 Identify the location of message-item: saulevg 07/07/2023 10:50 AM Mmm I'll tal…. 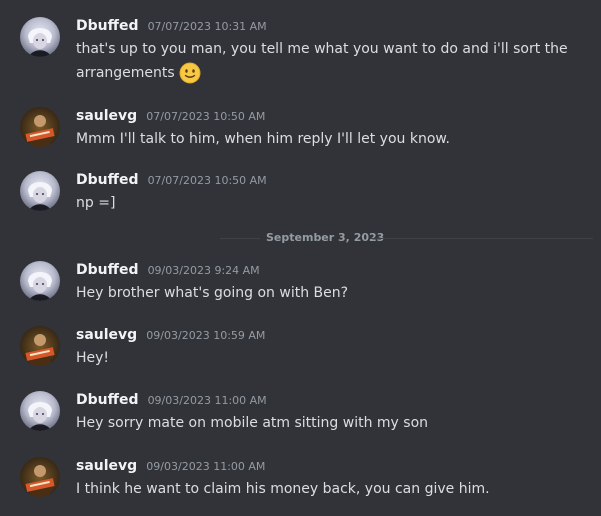
(300, 130).